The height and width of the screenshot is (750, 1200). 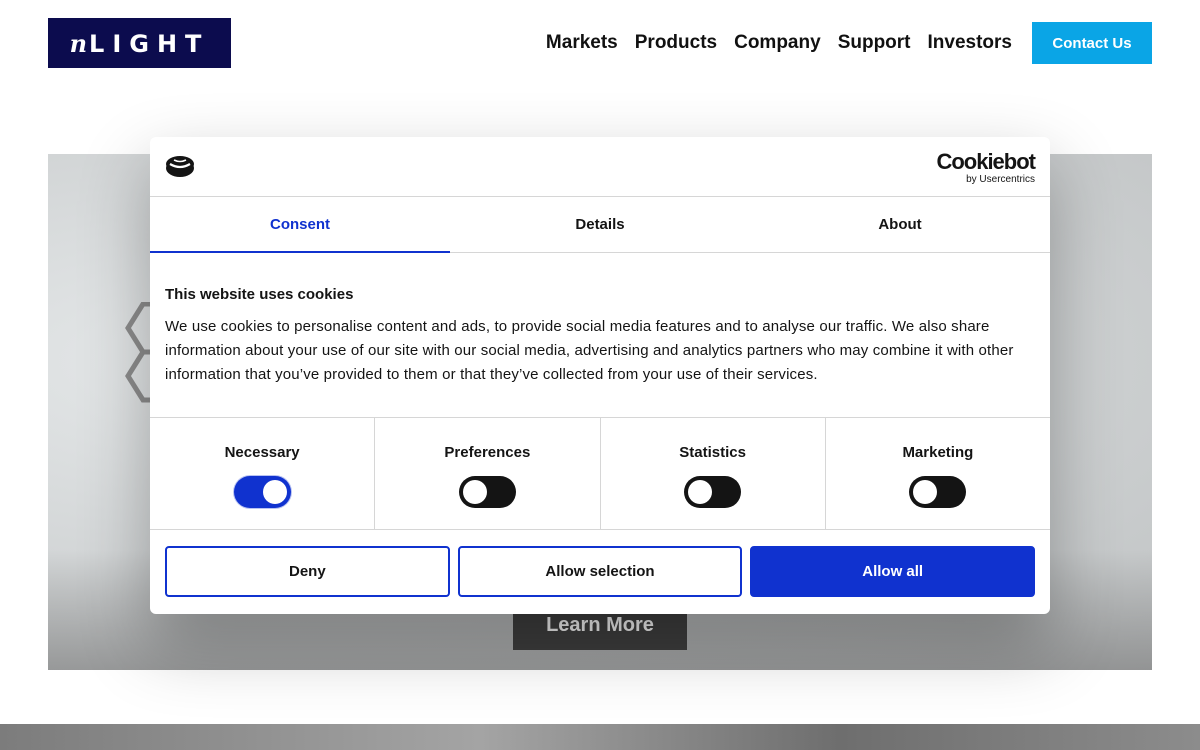 What do you see at coordinates (1000, 179) in the screenshot?
I see `cookiebot-sub: by Usercentrics` at bounding box center [1000, 179].